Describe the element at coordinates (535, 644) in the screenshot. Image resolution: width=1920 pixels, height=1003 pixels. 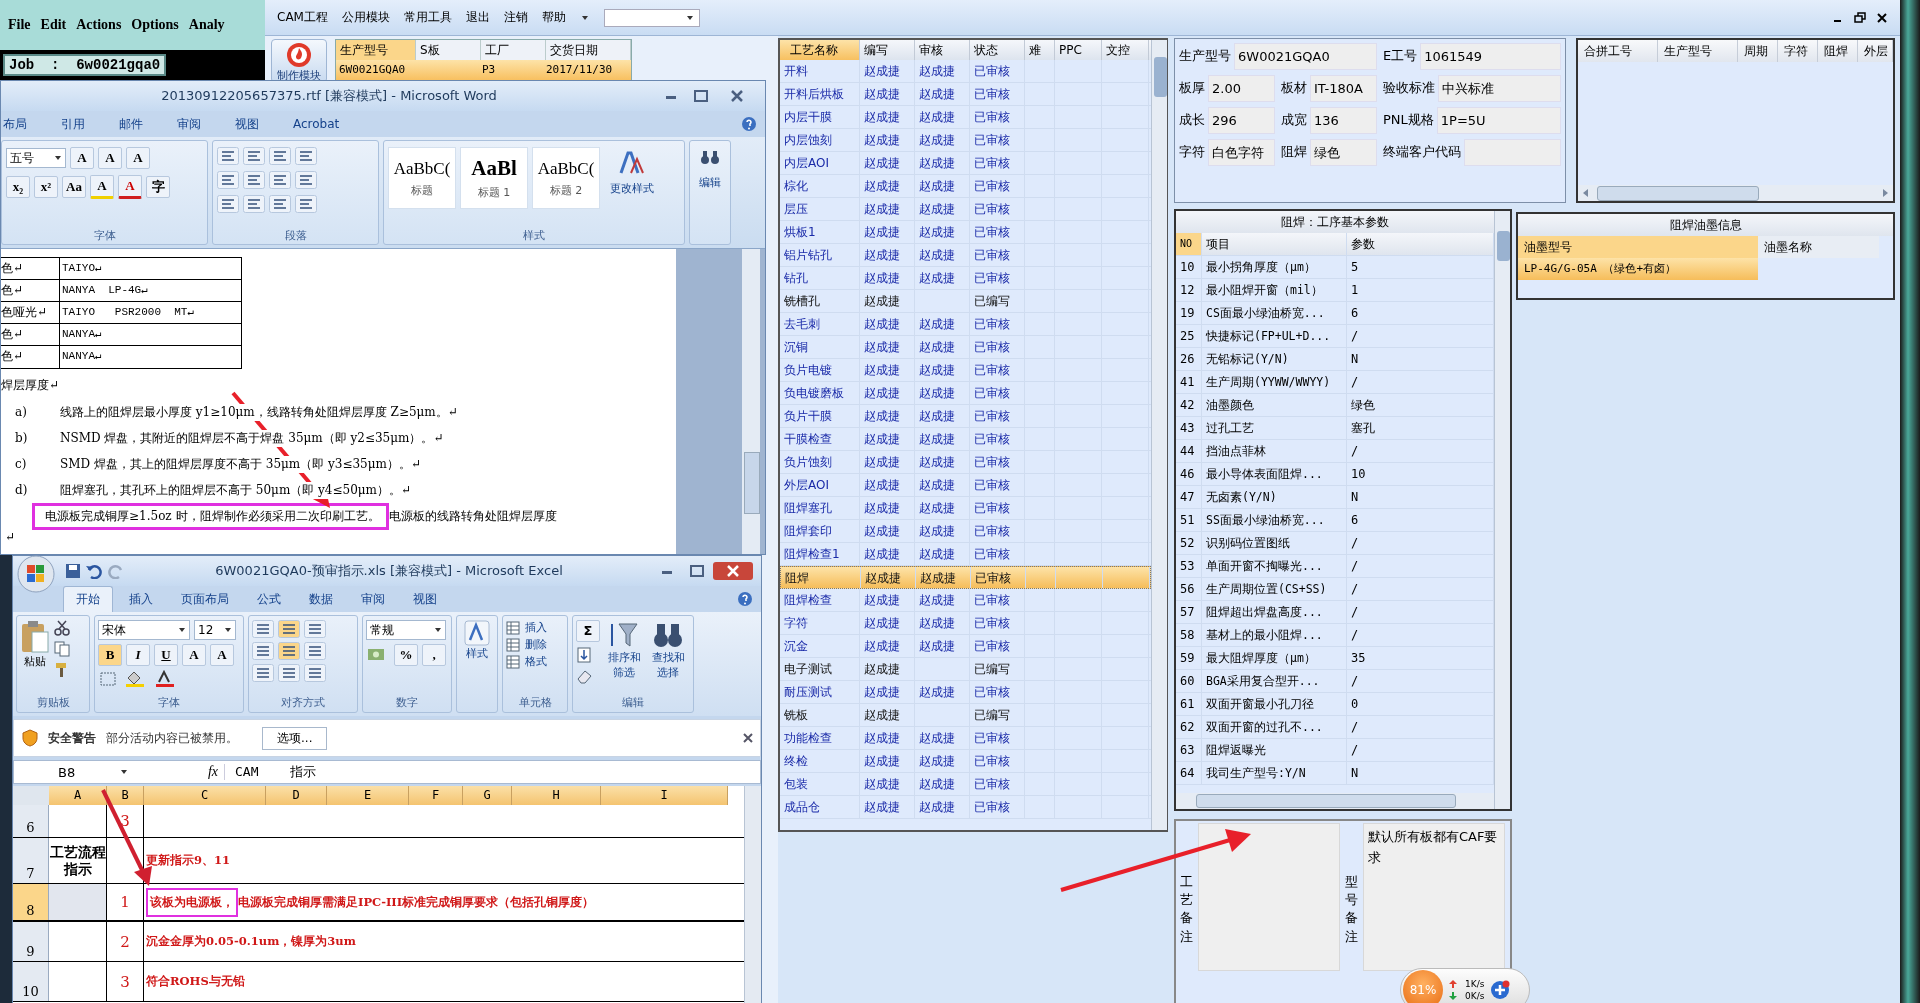
I see `cells-button: 删除` at that location.